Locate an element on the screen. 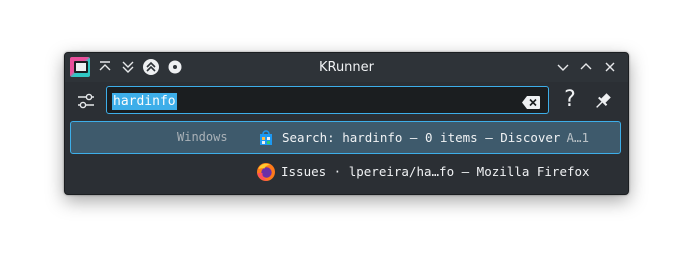 This screenshot has width=690, height=271. pin-icon is located at coordinates (603, 101).